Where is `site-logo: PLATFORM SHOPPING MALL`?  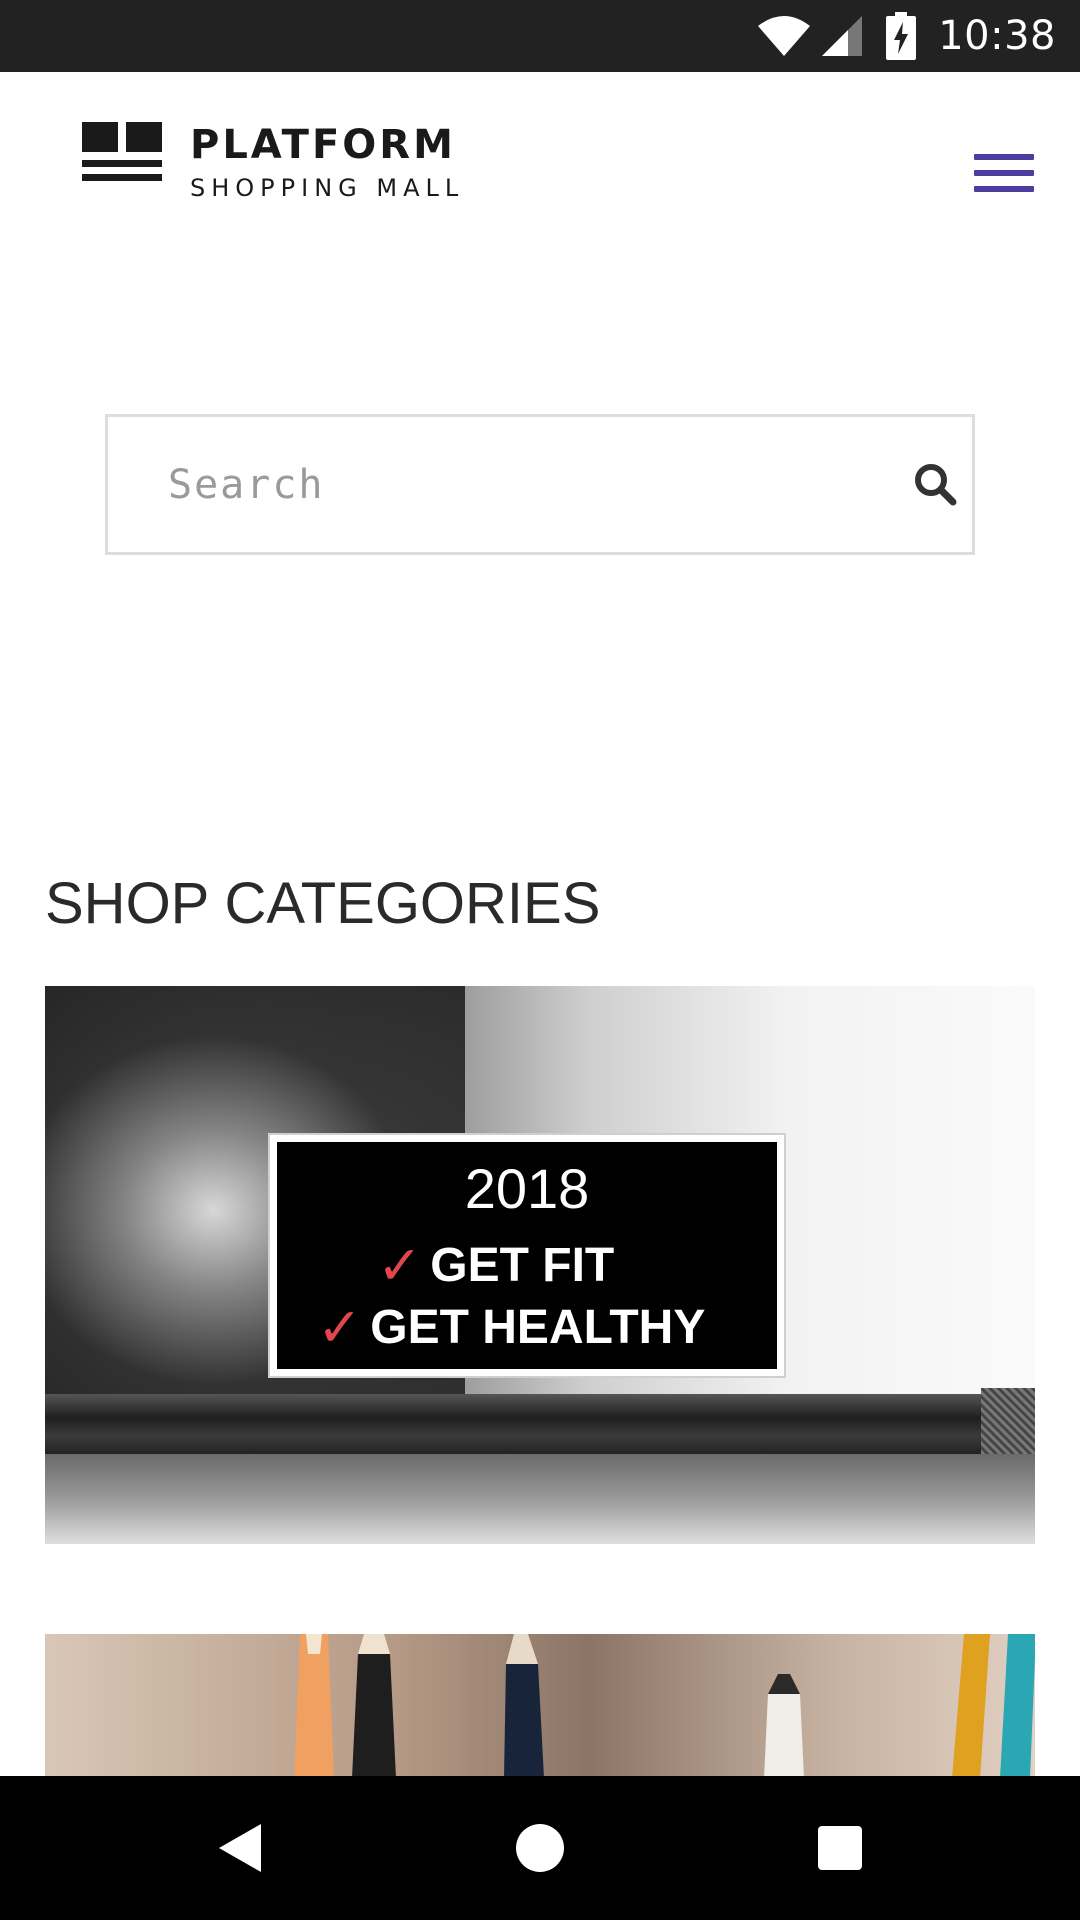 site-logo: PLATFORM SHOPPING MALL is located at coordinates (273, 162).